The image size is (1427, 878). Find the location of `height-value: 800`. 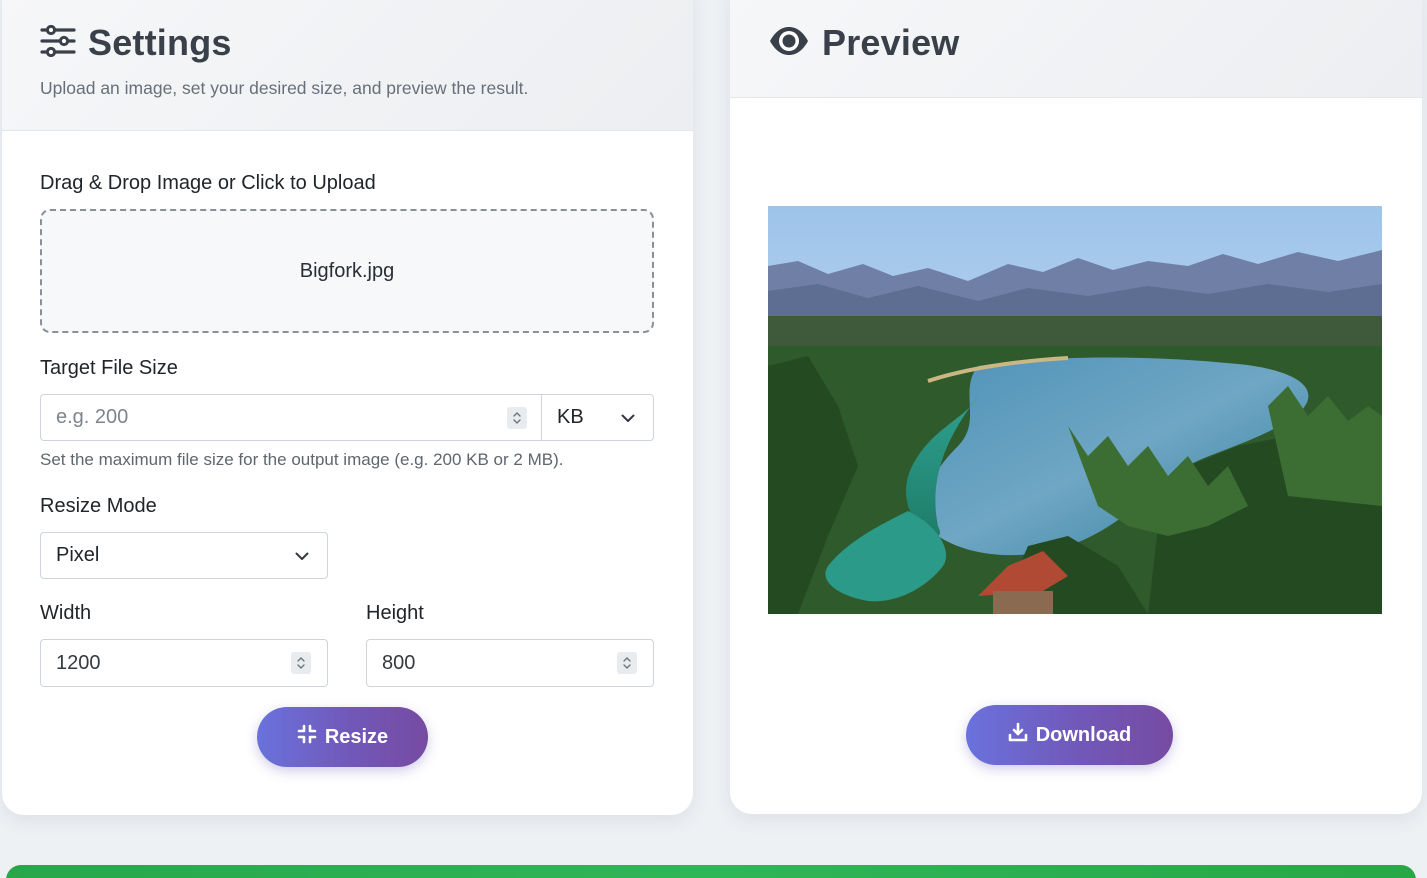

height-value: 800 is located at coordinates (399, 662).